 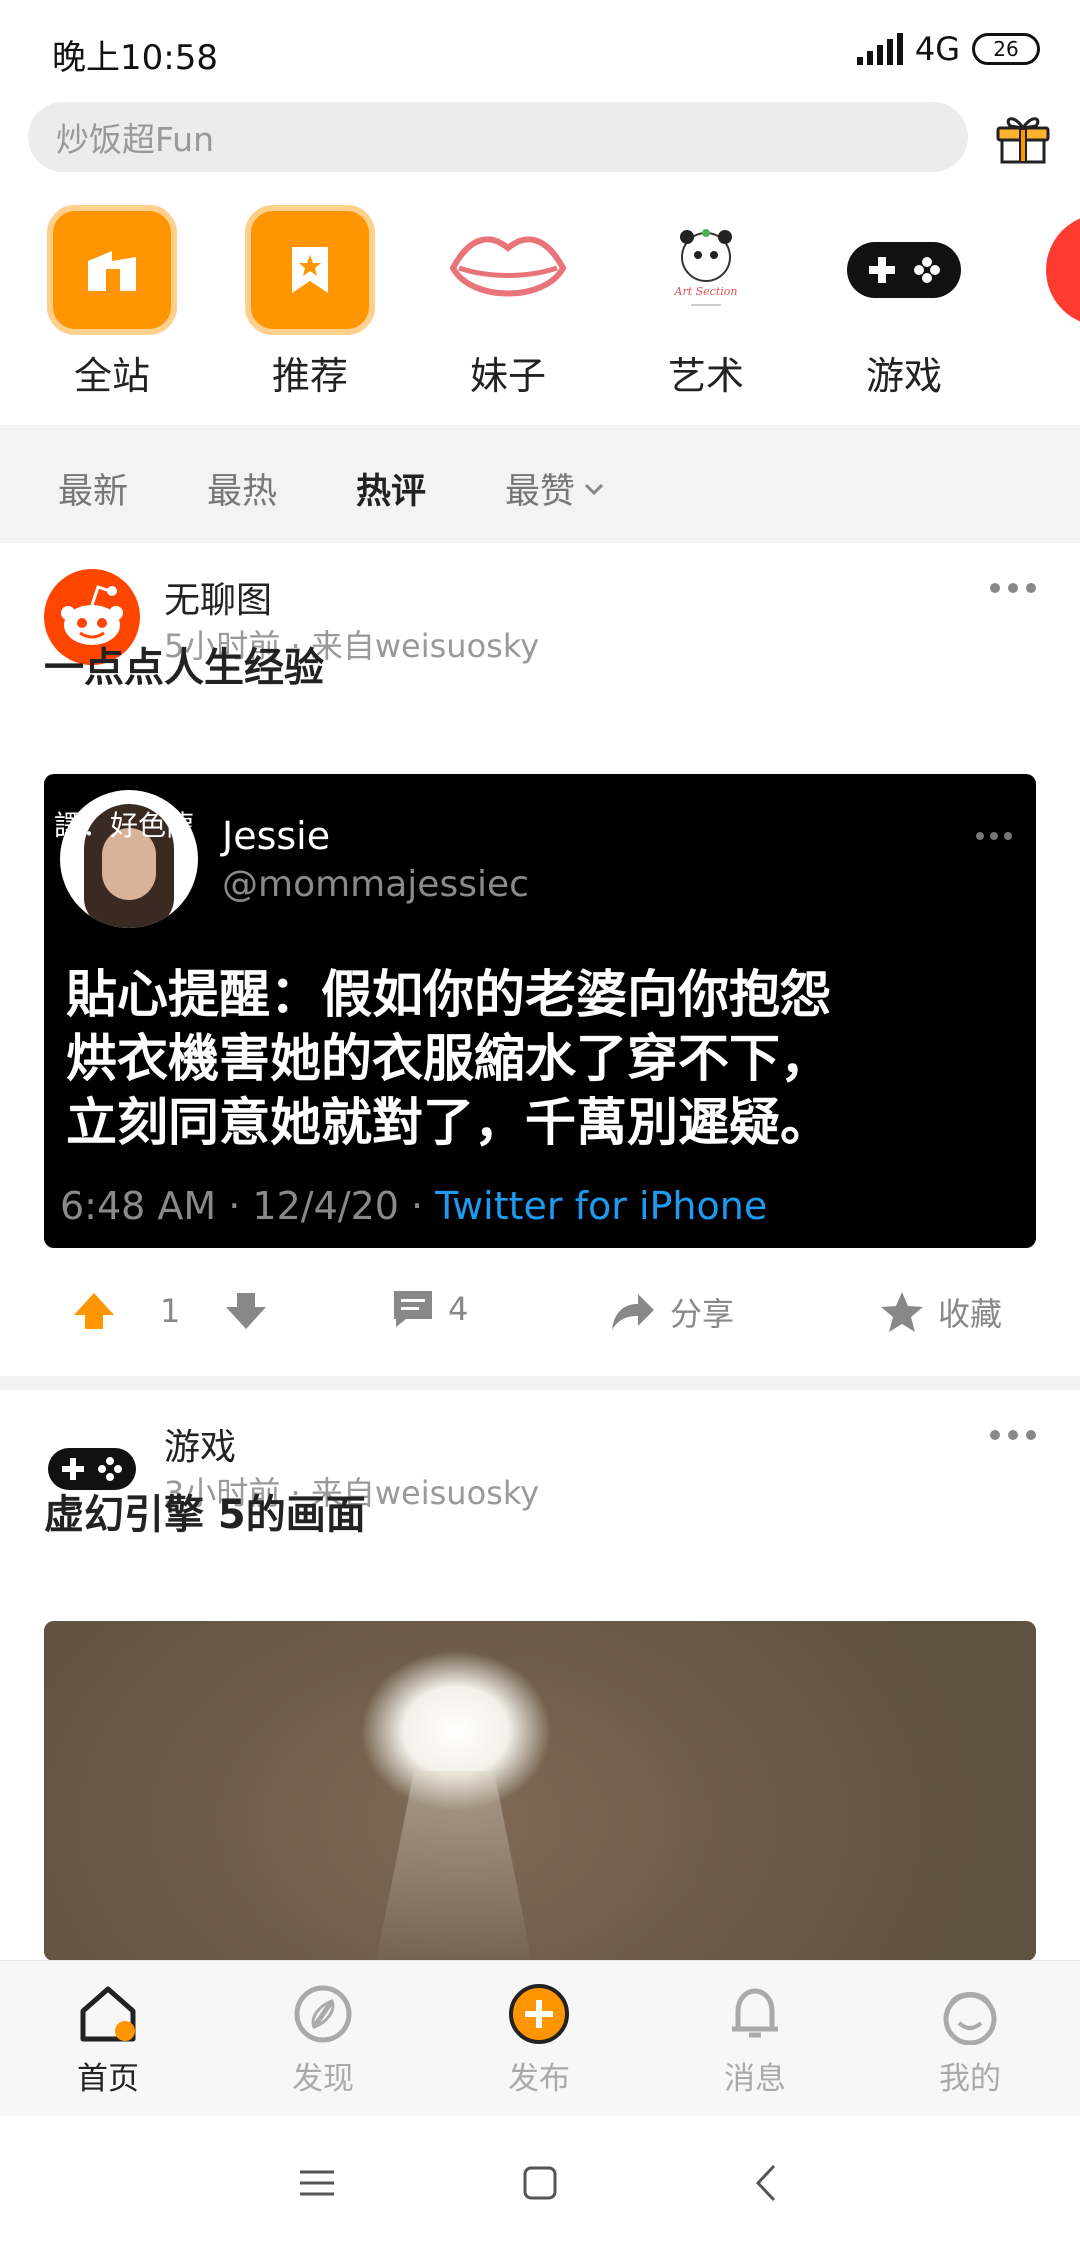 What do you see at coordinates (184, 668) in the screenshot?
I see `post-title: 一点点人生经验` at bounding box center [184, 668].